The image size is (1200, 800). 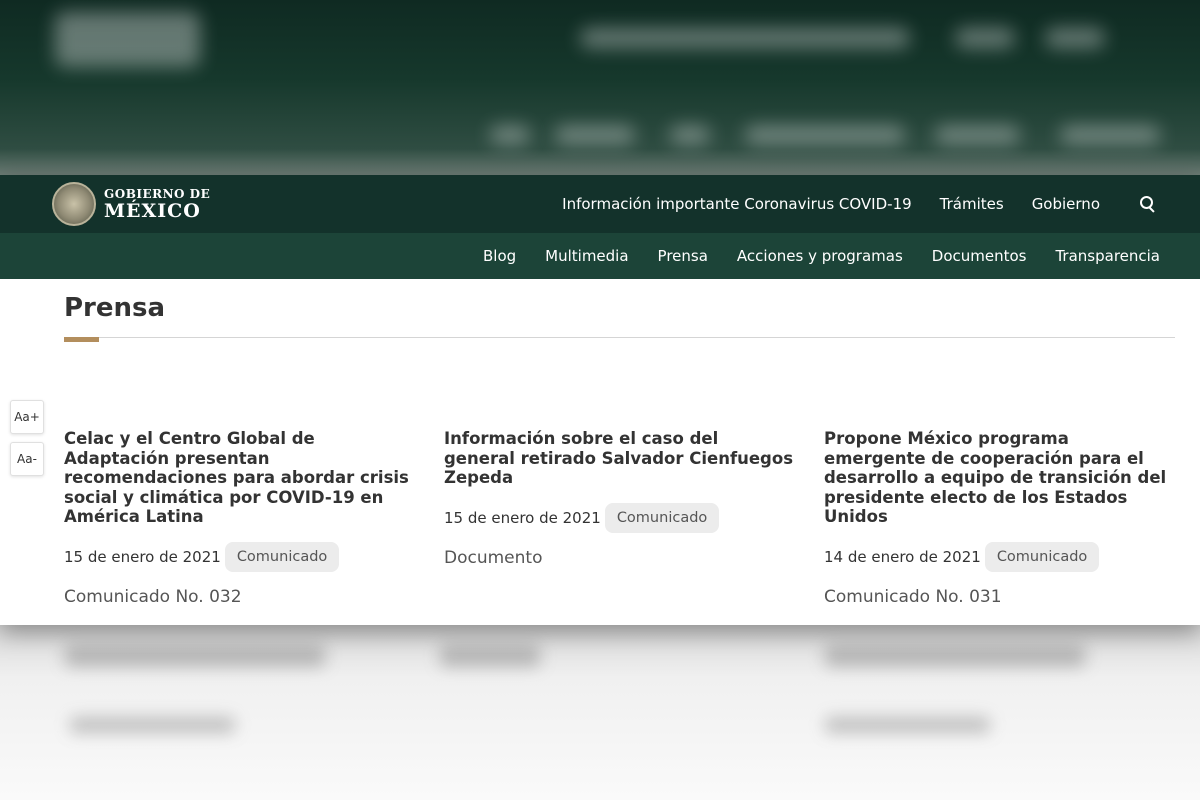 I want to click on page-title: Prensa, so click(x=115, y=308).